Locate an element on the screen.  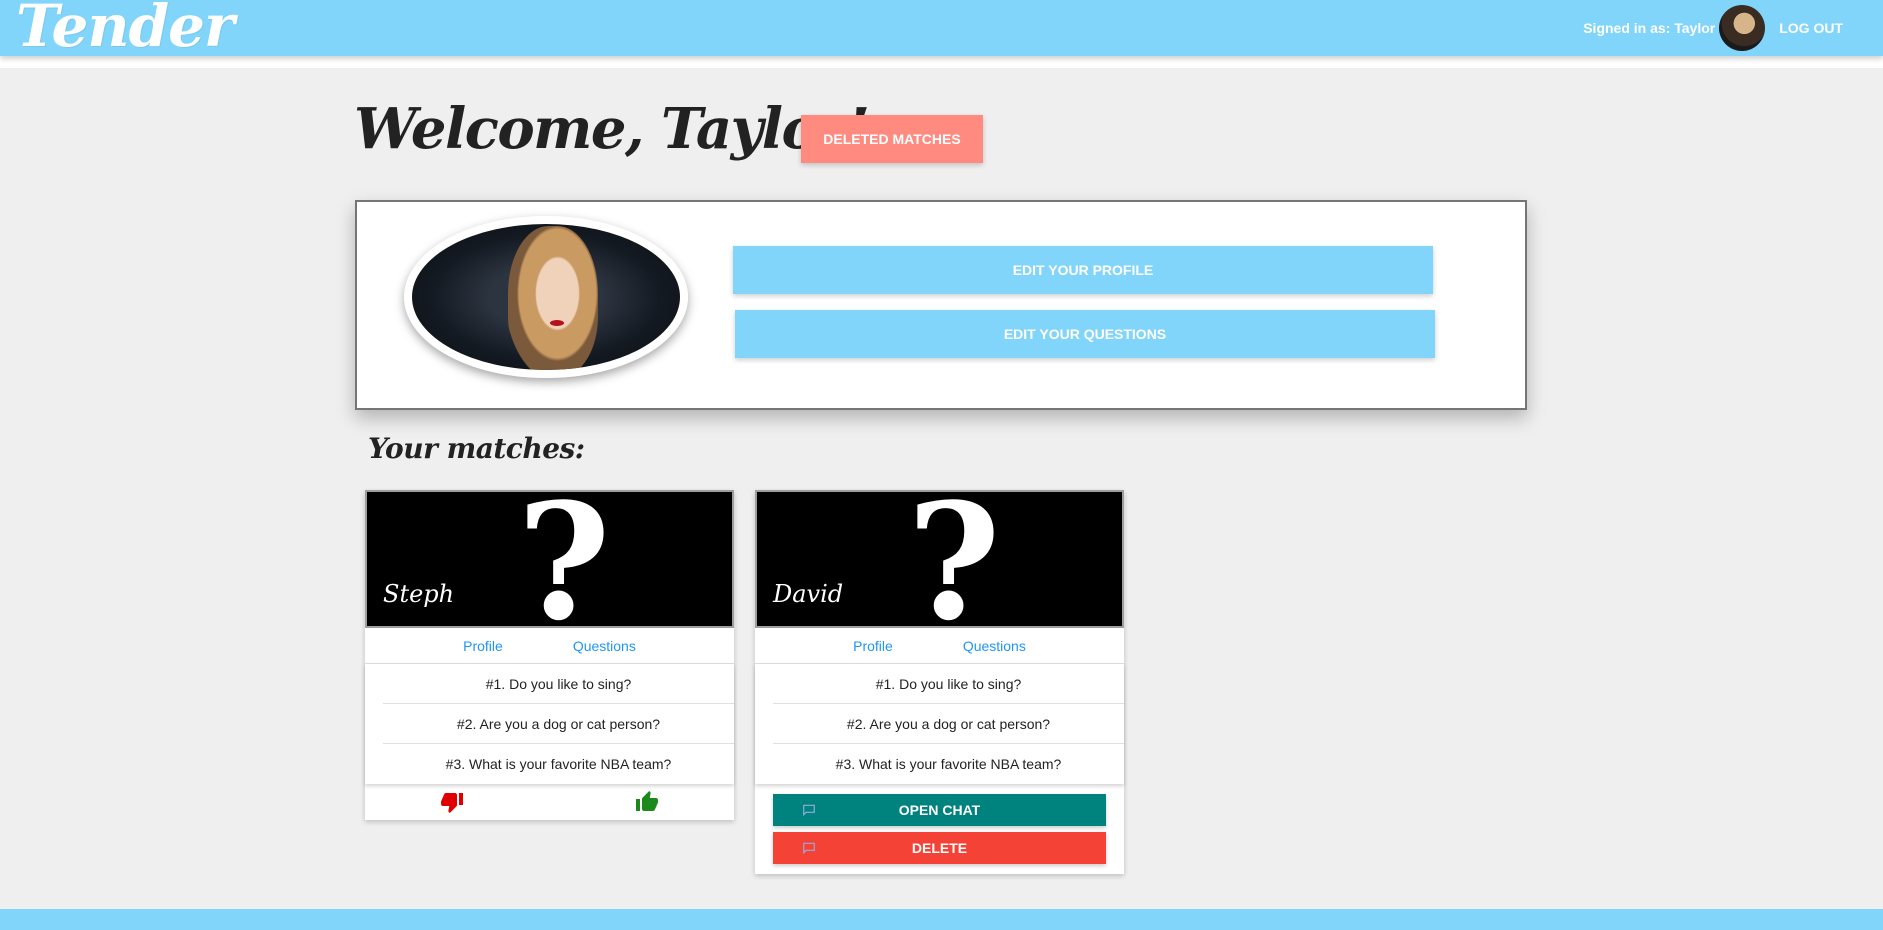
match-image: ? David is located at coordinates (939, 559).